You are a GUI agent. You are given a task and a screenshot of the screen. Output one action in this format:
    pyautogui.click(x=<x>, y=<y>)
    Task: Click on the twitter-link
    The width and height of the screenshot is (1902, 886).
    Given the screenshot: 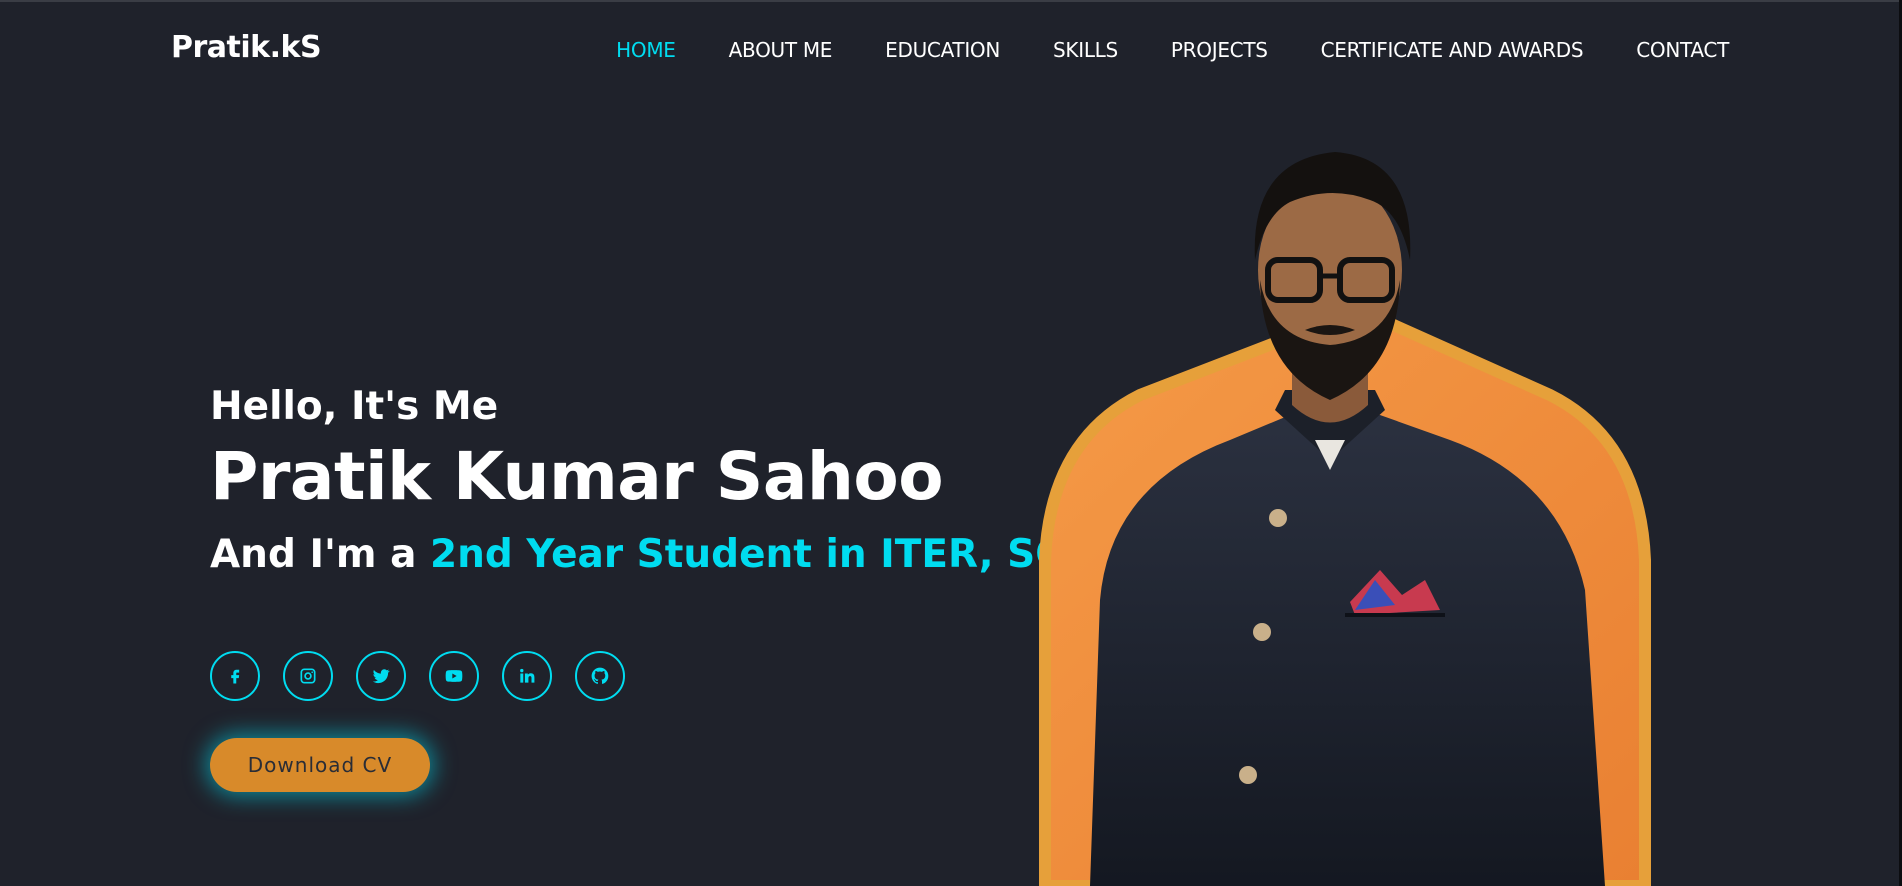 What is the action you would take?
    pyautogui.click(x=381, y=676)
    